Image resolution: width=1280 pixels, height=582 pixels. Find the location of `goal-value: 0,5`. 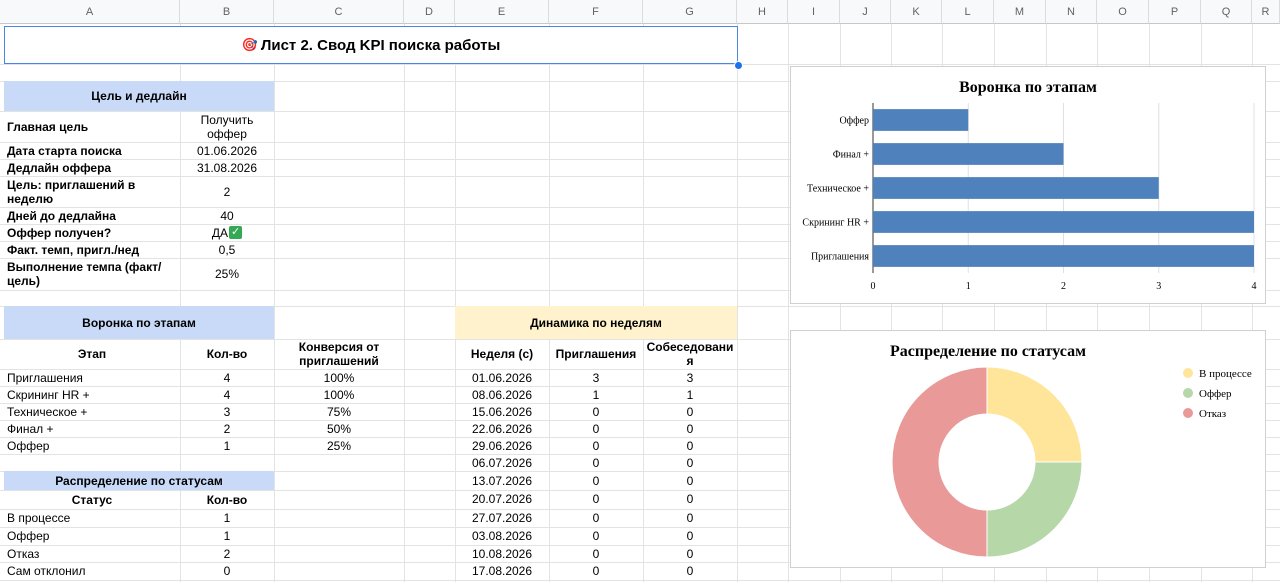

goal-value: 0,5 is located at coordinates (227, 249).